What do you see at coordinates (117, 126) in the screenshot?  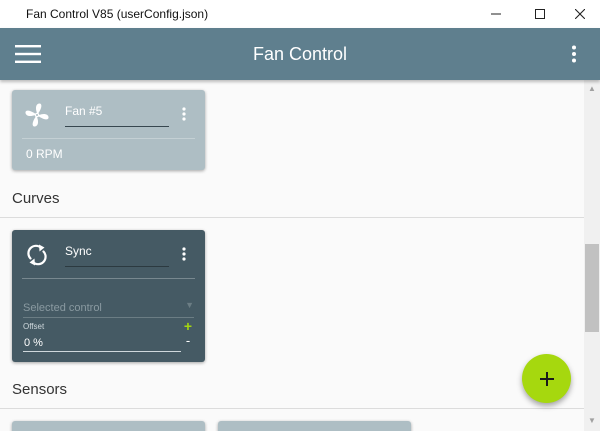 I see `fan-name-underline` at bounding box center [117, 126].